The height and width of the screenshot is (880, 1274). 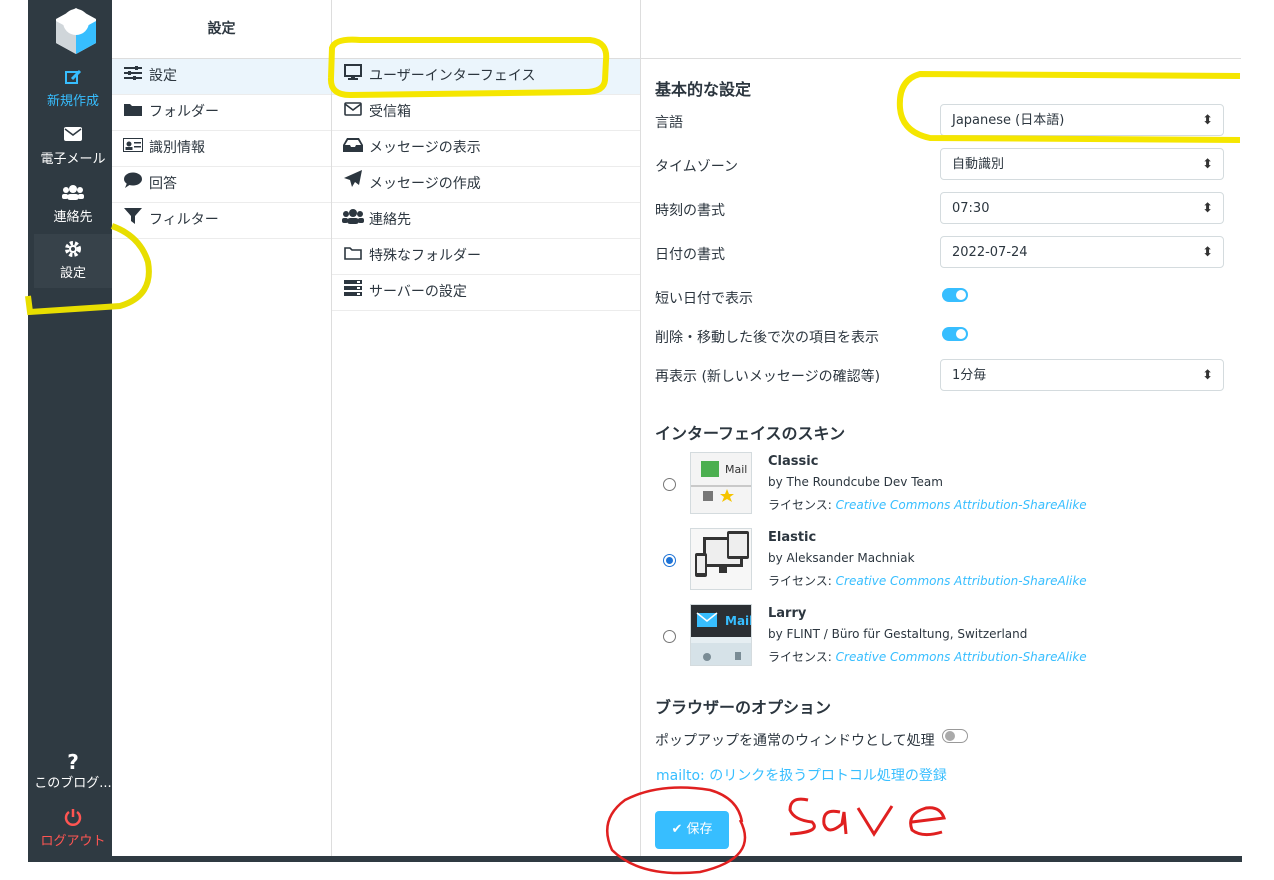 What do you see at coordinates (353, 184) in the screenshot?
I see `paper-plane-icon` at bounding box center [353, 184].